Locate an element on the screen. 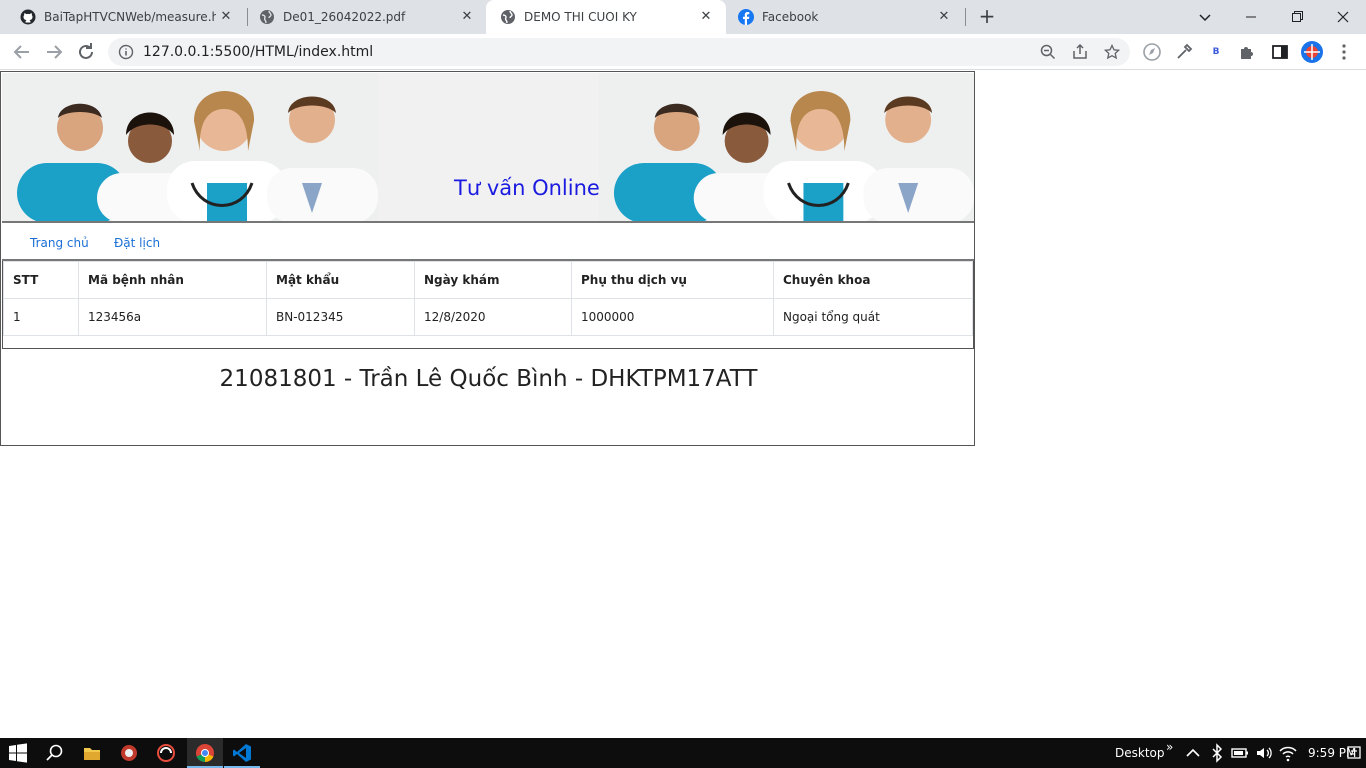 This screenshot has width=1366, height=768. menu-dots-icon is located at coordinates (1344, 52).